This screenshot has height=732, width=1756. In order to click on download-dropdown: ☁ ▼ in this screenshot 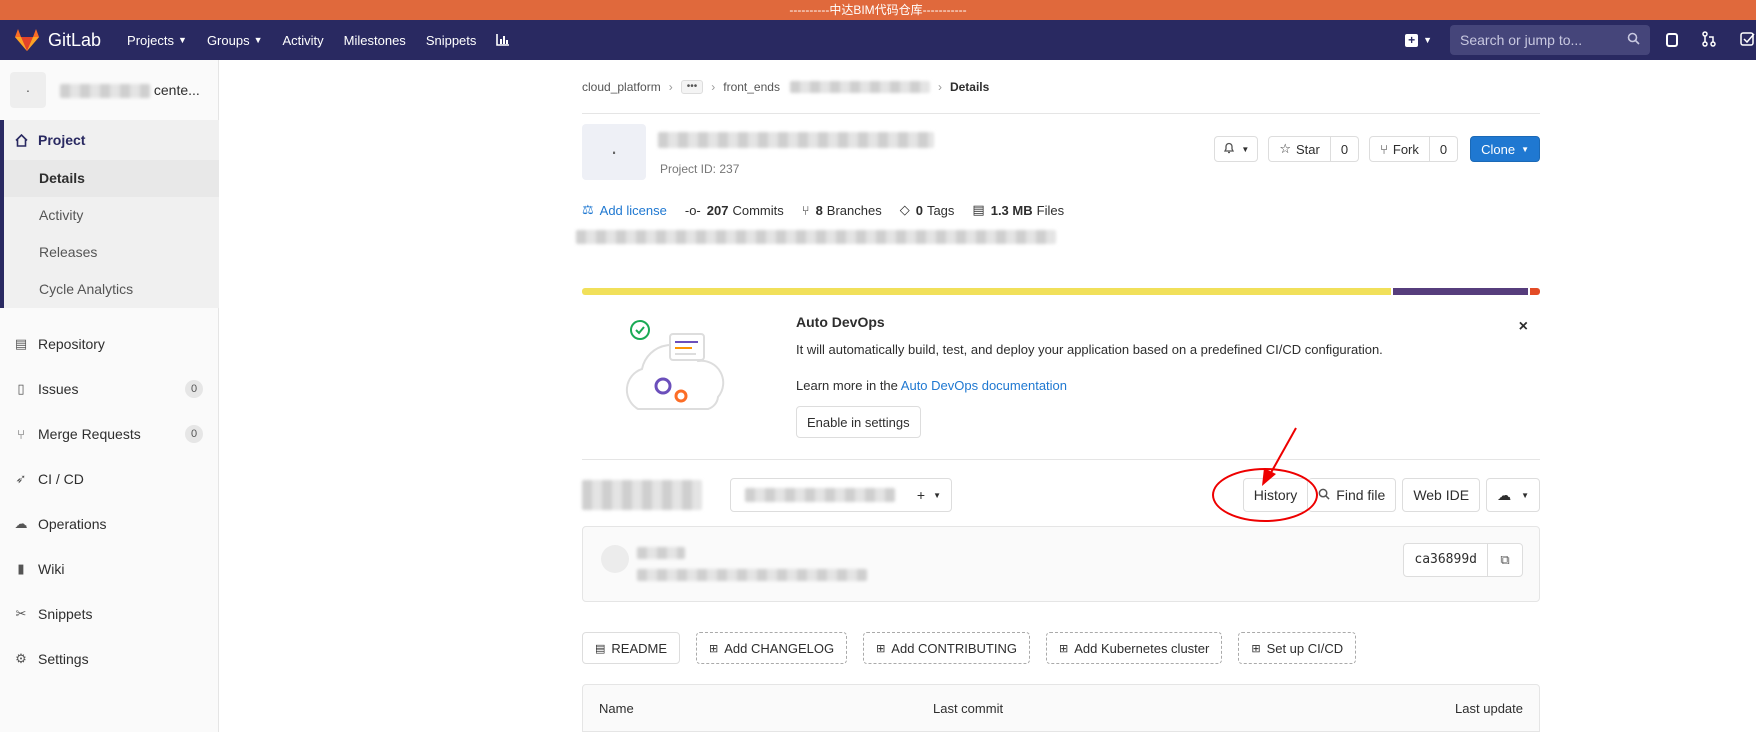, I will do `click(1513, 495)`.